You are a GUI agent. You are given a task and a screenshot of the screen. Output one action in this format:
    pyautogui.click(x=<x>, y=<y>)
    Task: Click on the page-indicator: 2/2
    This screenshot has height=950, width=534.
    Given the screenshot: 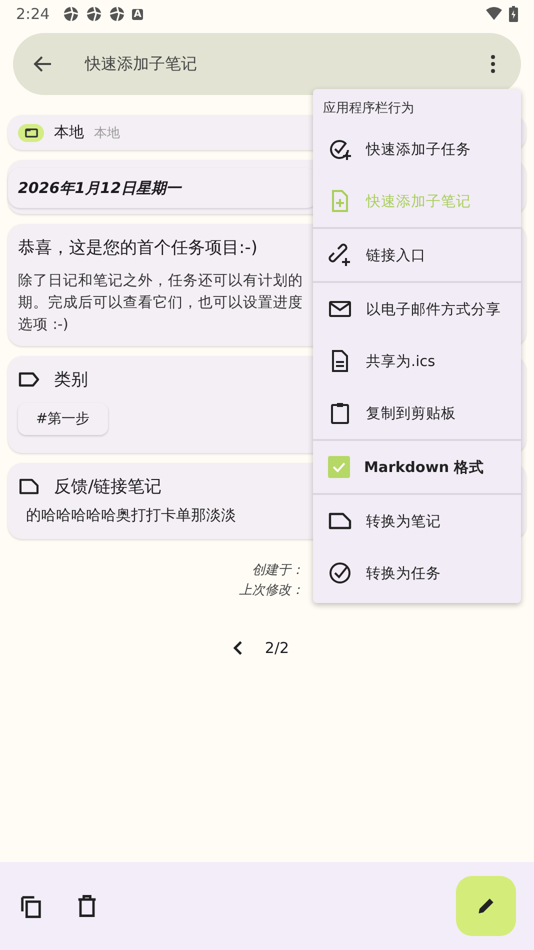 What is the action you would take?
    pyautogui.click(x=277, y=648)
    